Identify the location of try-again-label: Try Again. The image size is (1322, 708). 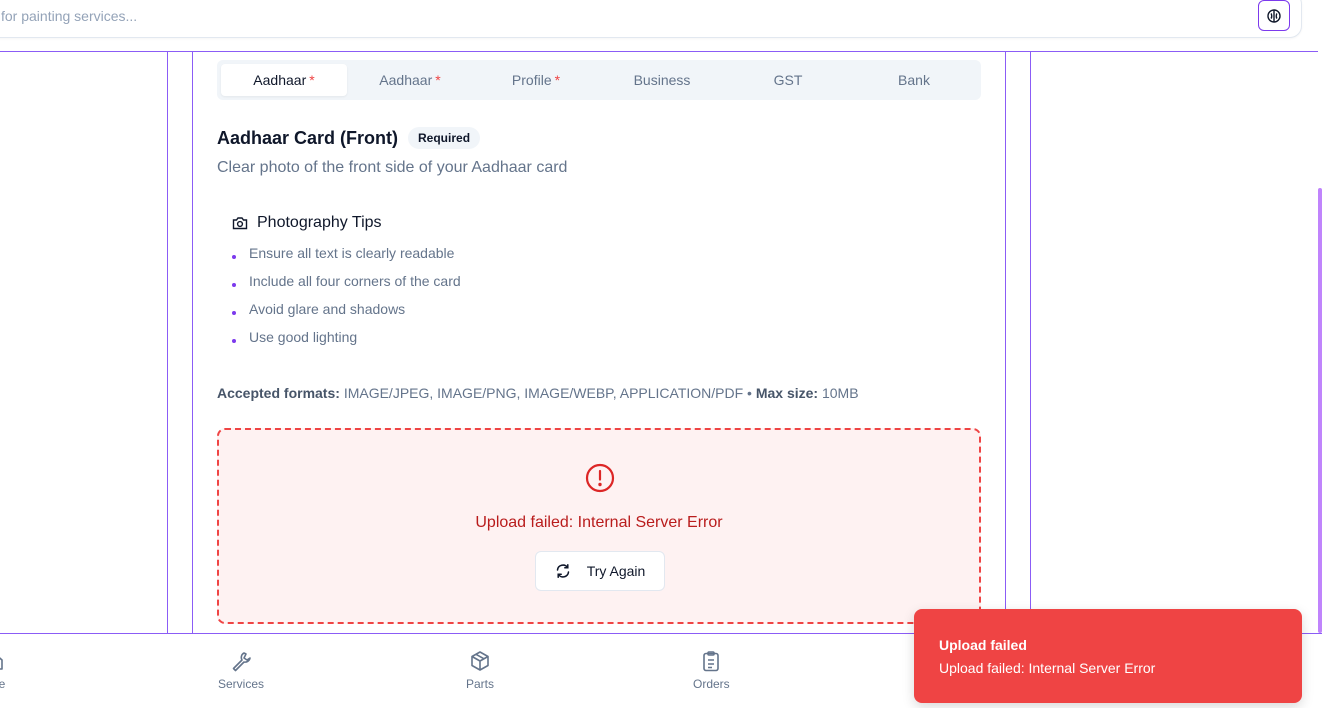
(616, 571).